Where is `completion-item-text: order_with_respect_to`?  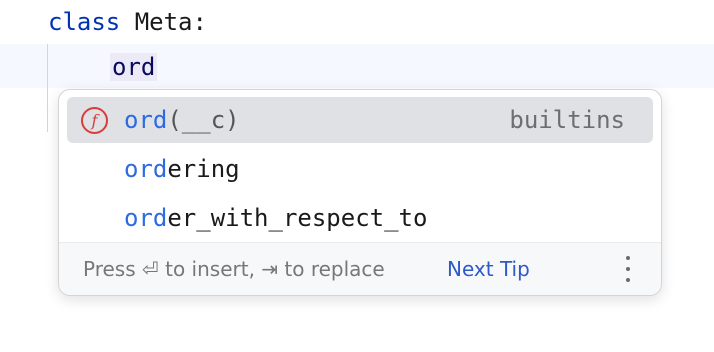
completion-item-text: order_with_respect_to is located at coordinates (276, 218).